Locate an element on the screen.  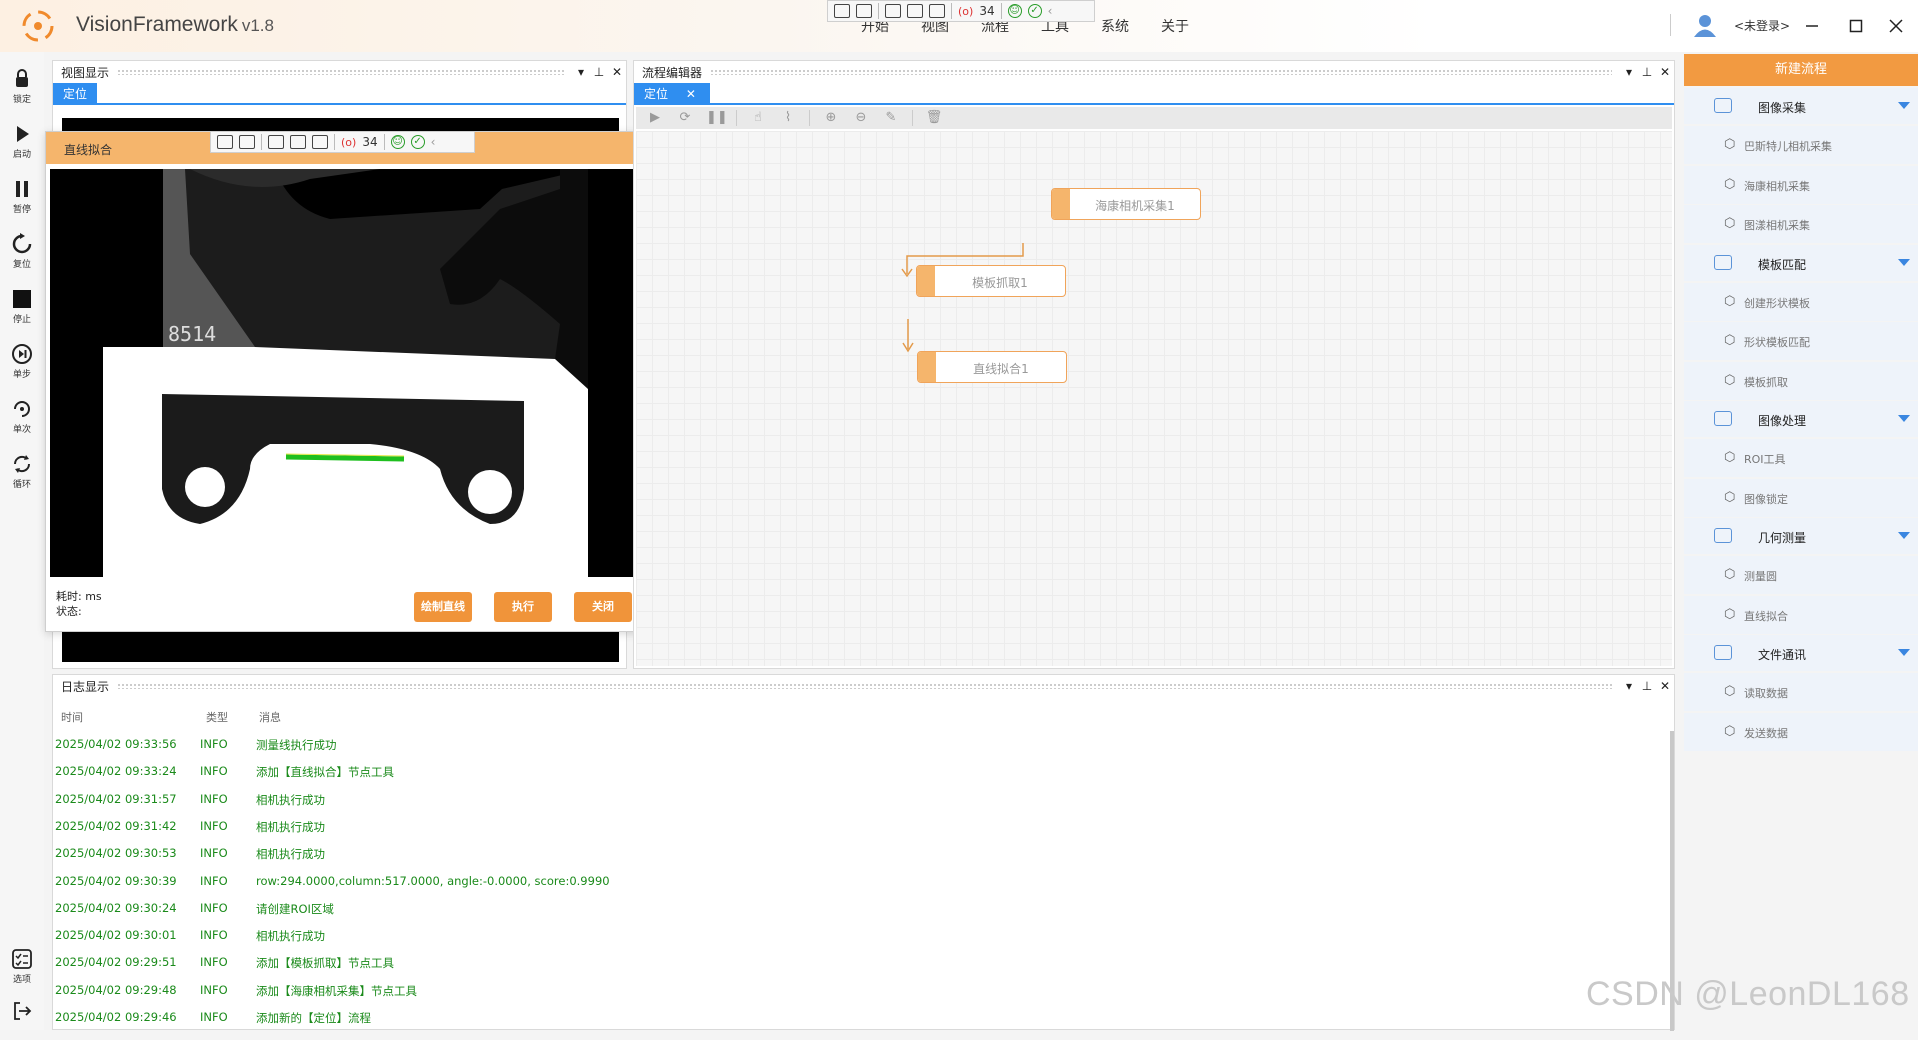
library-item: ⬡ 模板抓取 is located at coordinates (1801, 380).